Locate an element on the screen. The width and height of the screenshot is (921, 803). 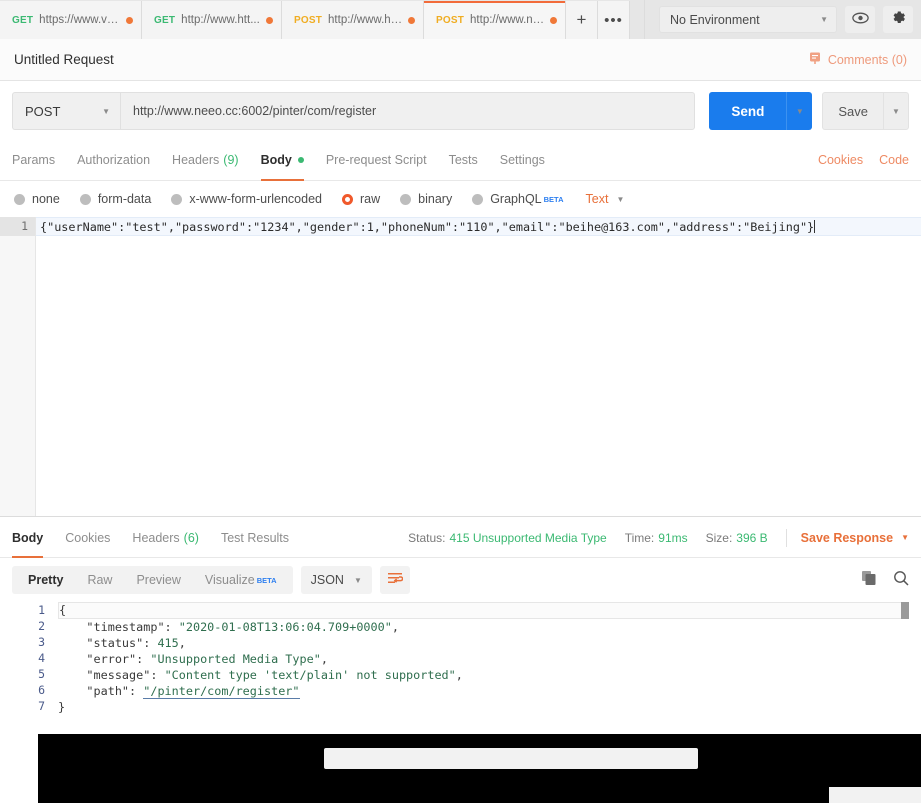
save-button: Save is located at coordinates (852, 111).